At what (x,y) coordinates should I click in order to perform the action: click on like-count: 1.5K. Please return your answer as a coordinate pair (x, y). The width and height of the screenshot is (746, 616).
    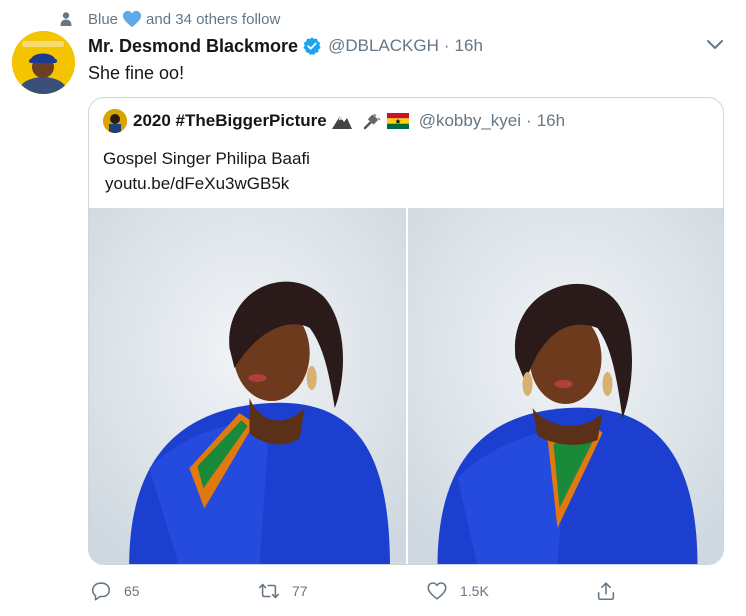
    Looking at the image, I should click on (474, 591).